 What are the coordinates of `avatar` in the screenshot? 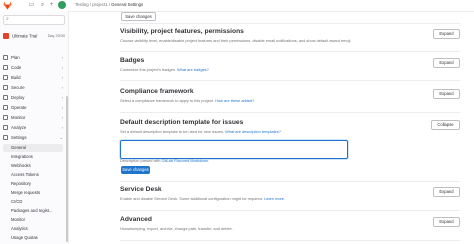 It's located at (62, 5).